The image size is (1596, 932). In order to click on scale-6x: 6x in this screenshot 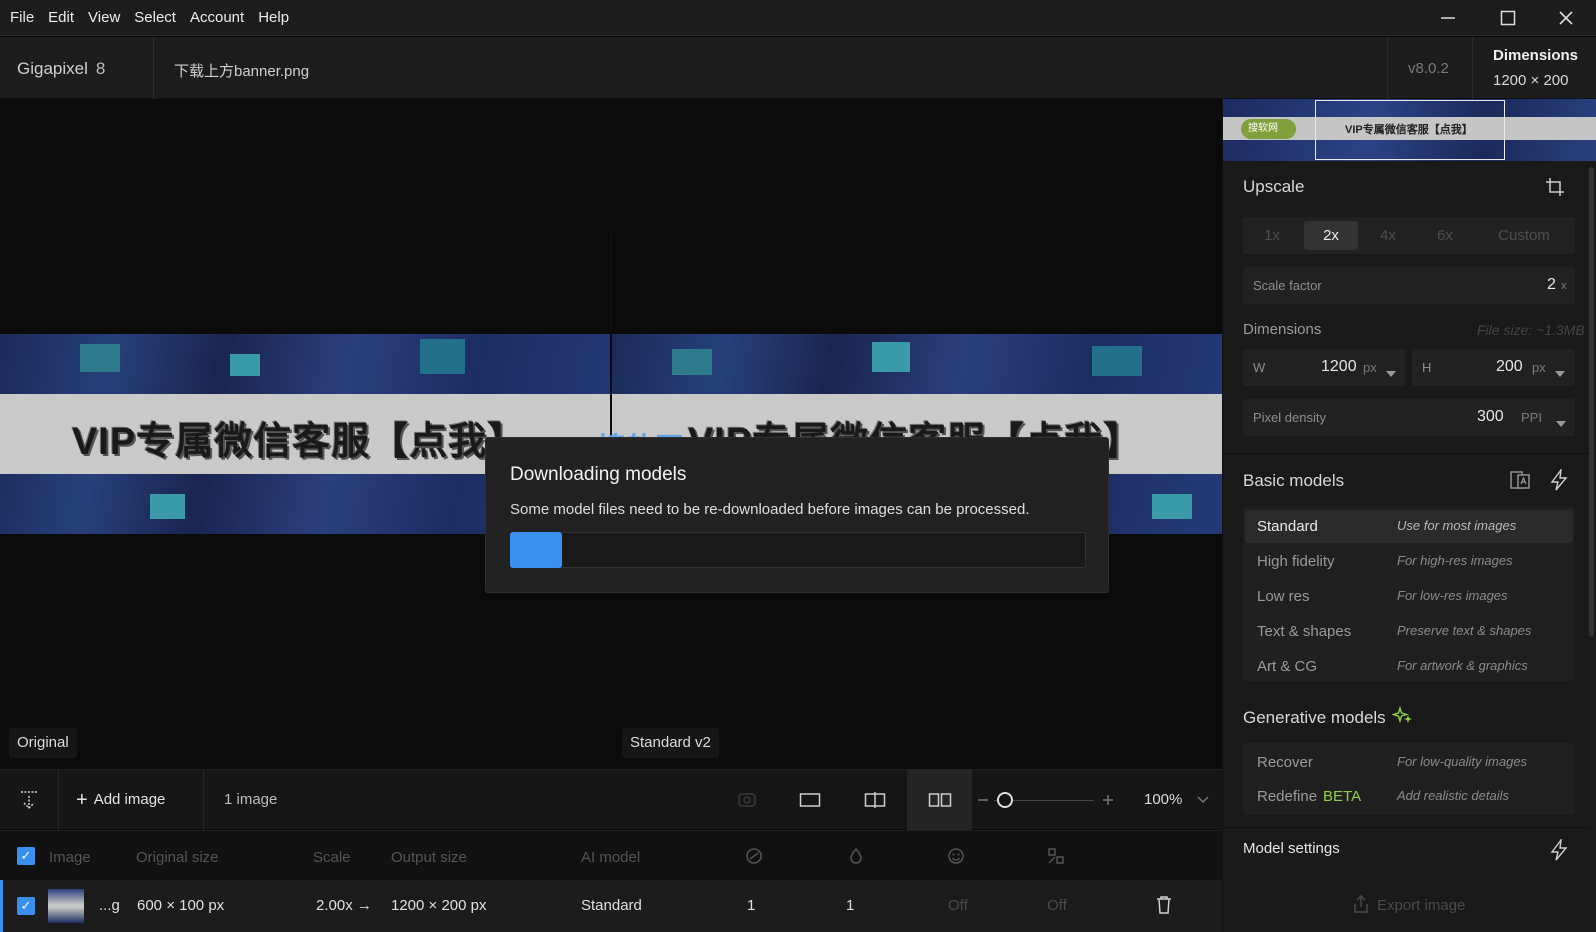, I will do `click(1445, 235)`.